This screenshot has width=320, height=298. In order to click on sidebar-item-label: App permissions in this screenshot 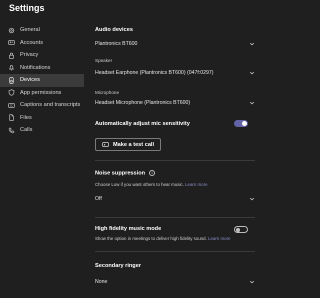, I will do `click(41, 92)`.